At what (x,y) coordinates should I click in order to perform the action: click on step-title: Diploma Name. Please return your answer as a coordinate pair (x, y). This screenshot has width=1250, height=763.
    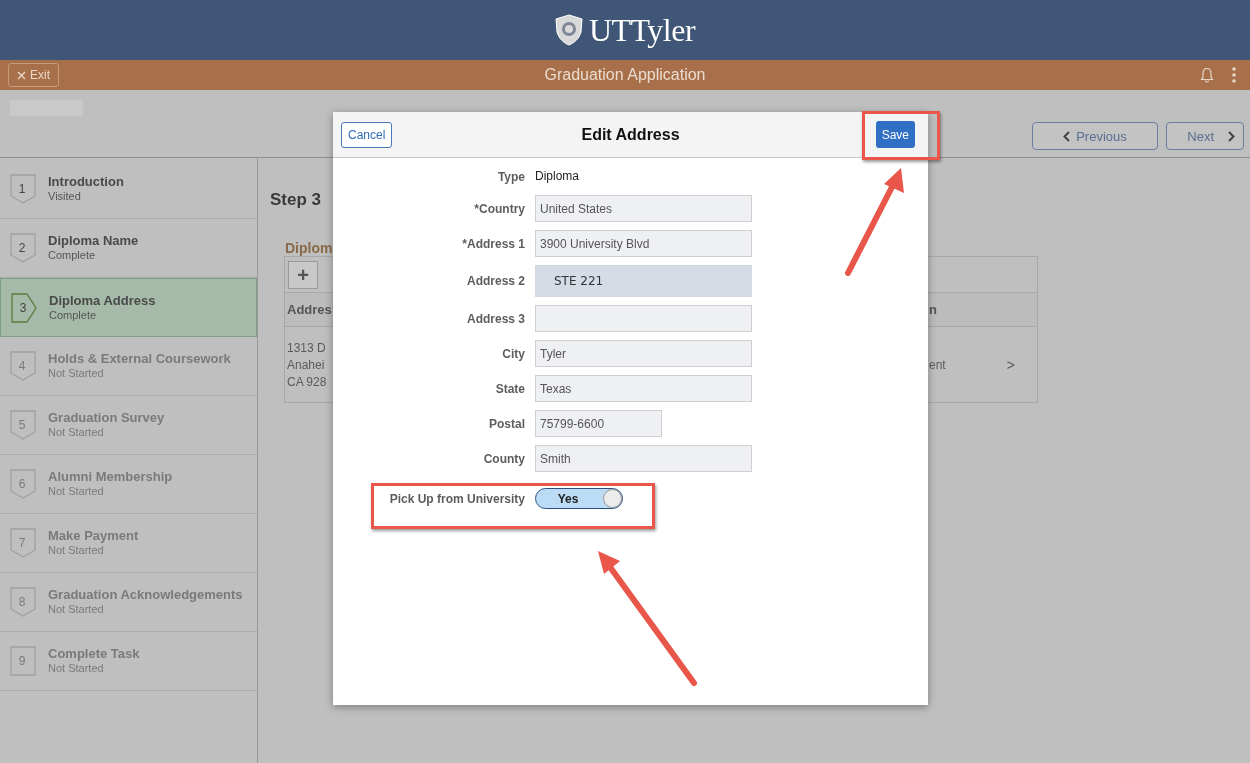
    Looking at the image, I should click on (93, 240).